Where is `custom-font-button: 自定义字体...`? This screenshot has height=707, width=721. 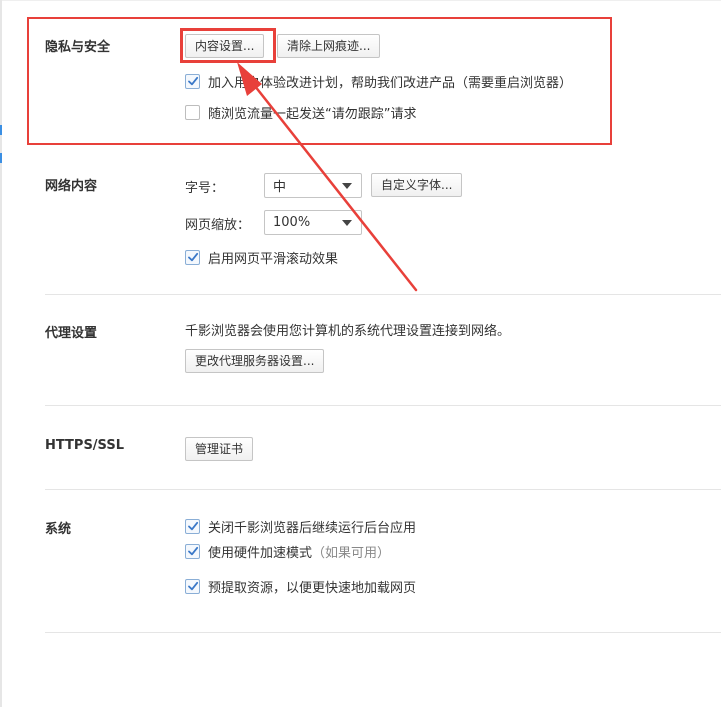
custom-font-button: 自定义字体... is located at coordinates (417, 185).